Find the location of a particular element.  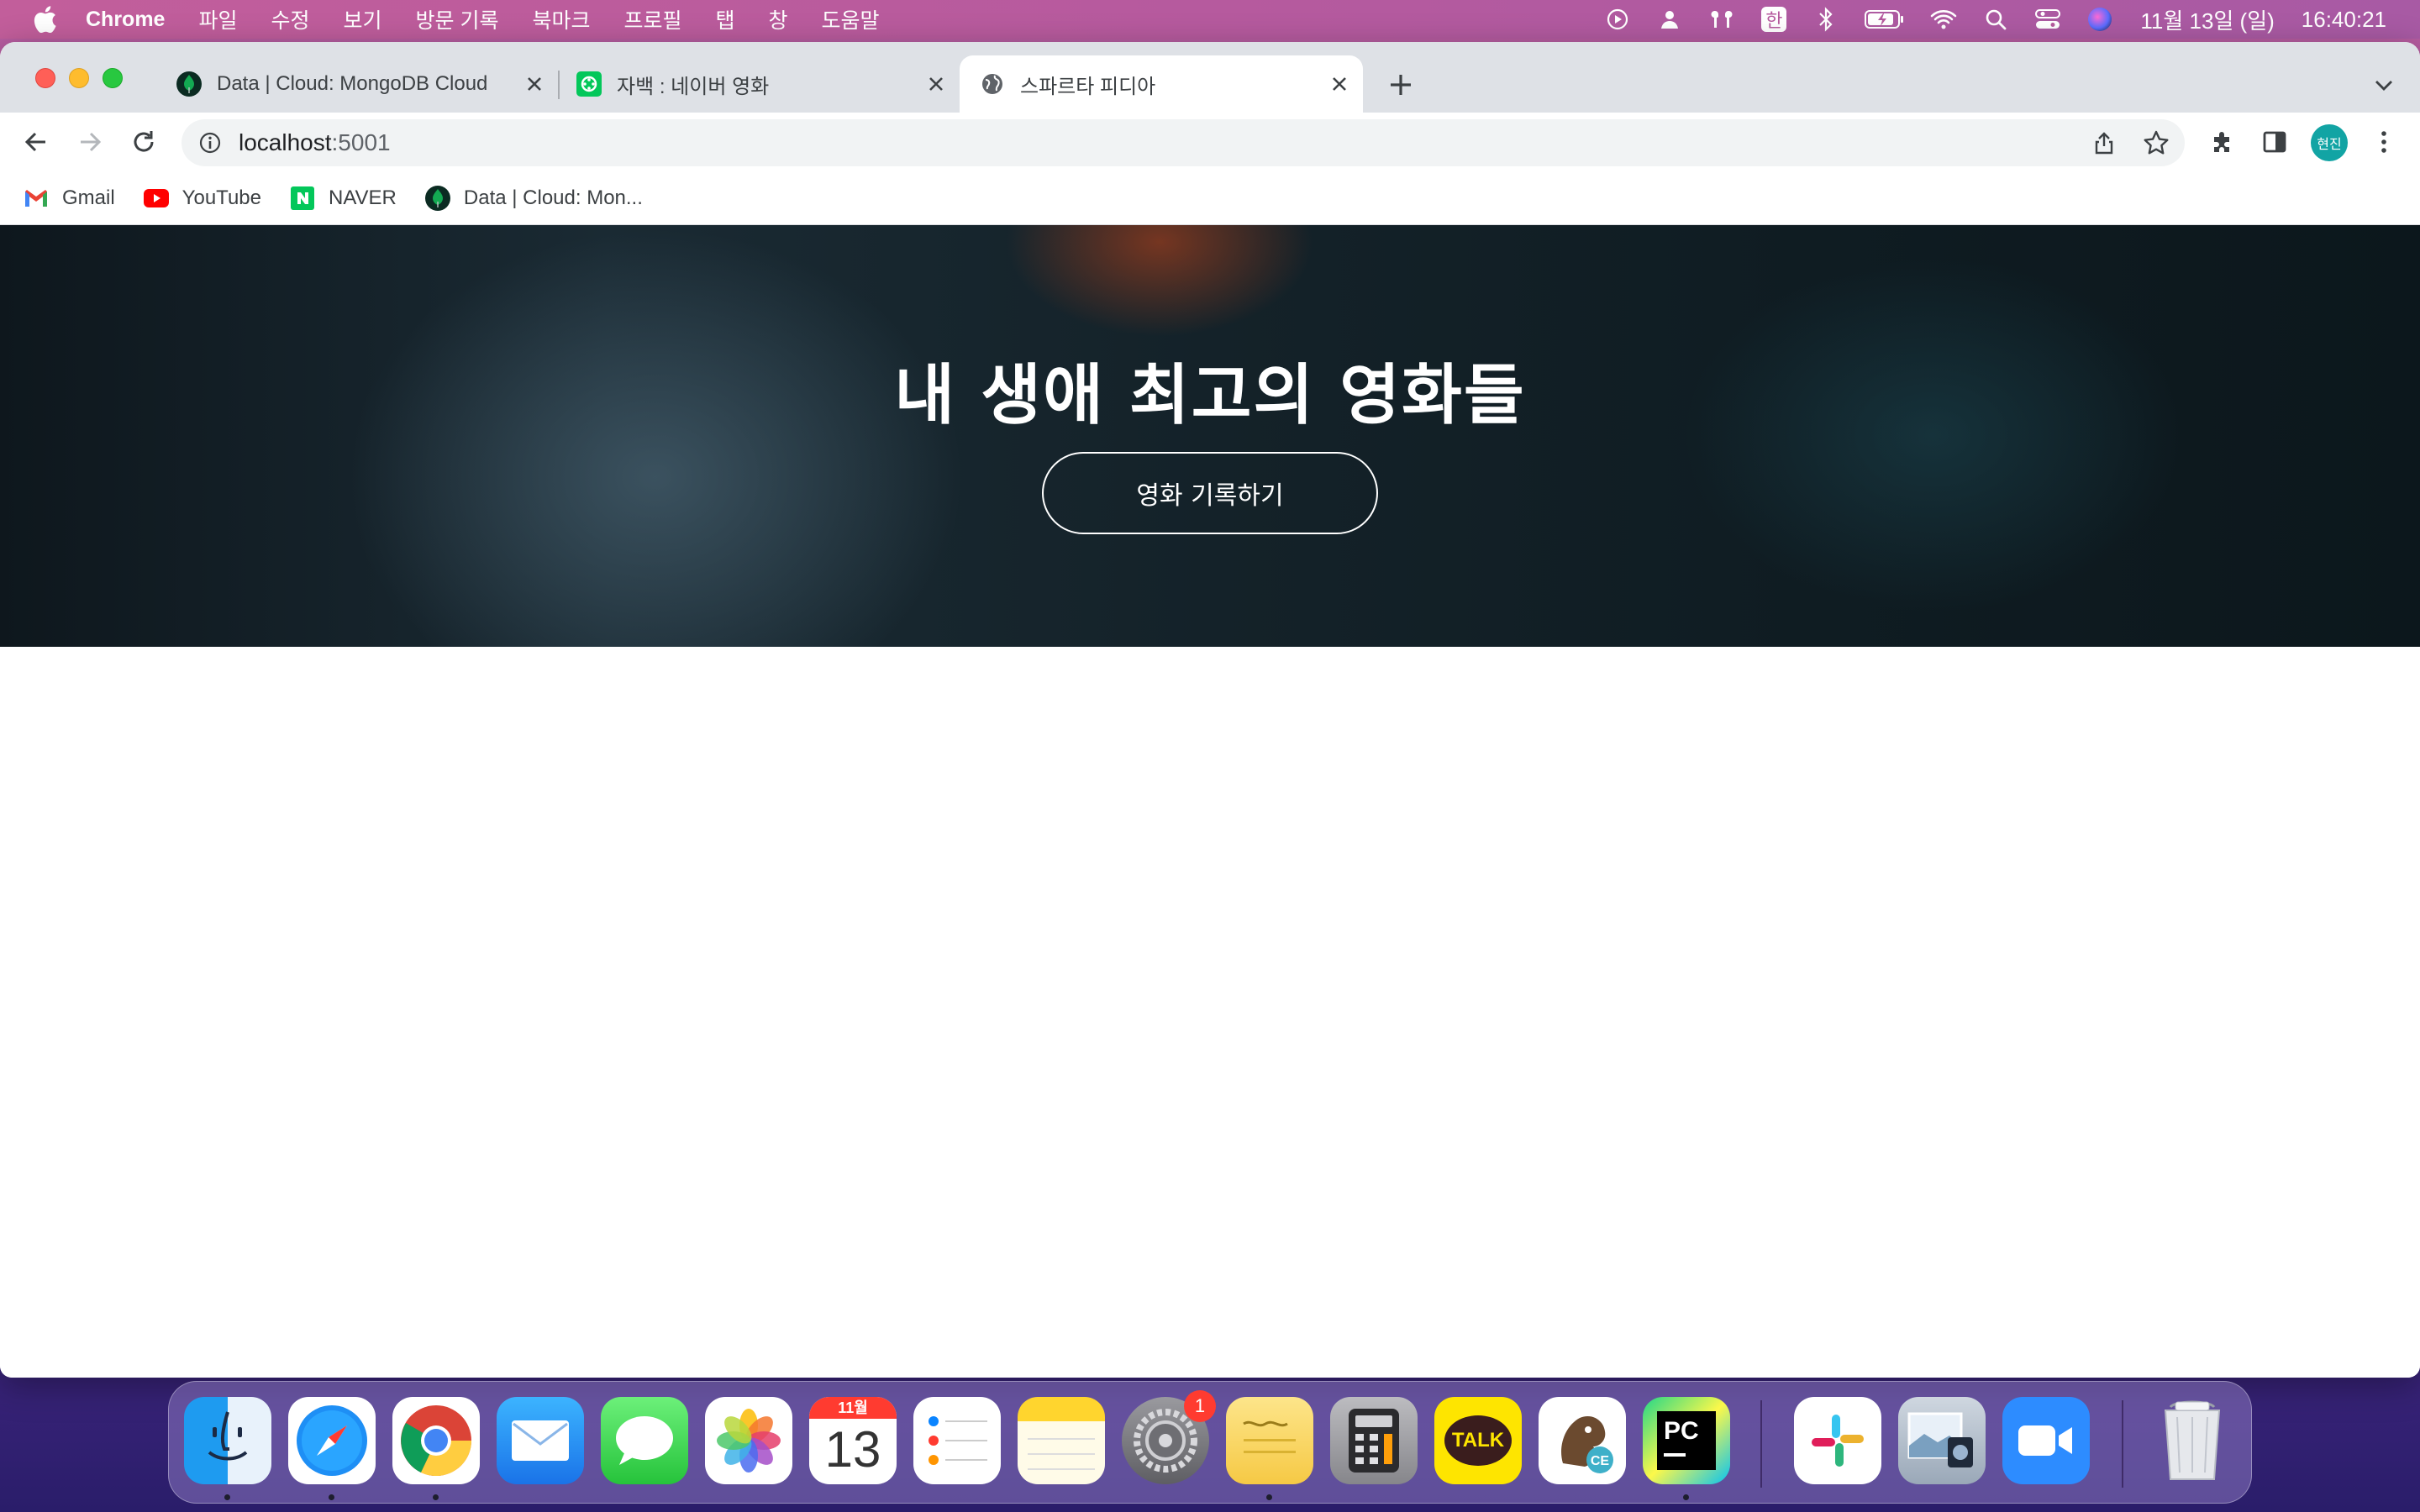

bookmark-label: NAVER is located at coordinates (362, 197).